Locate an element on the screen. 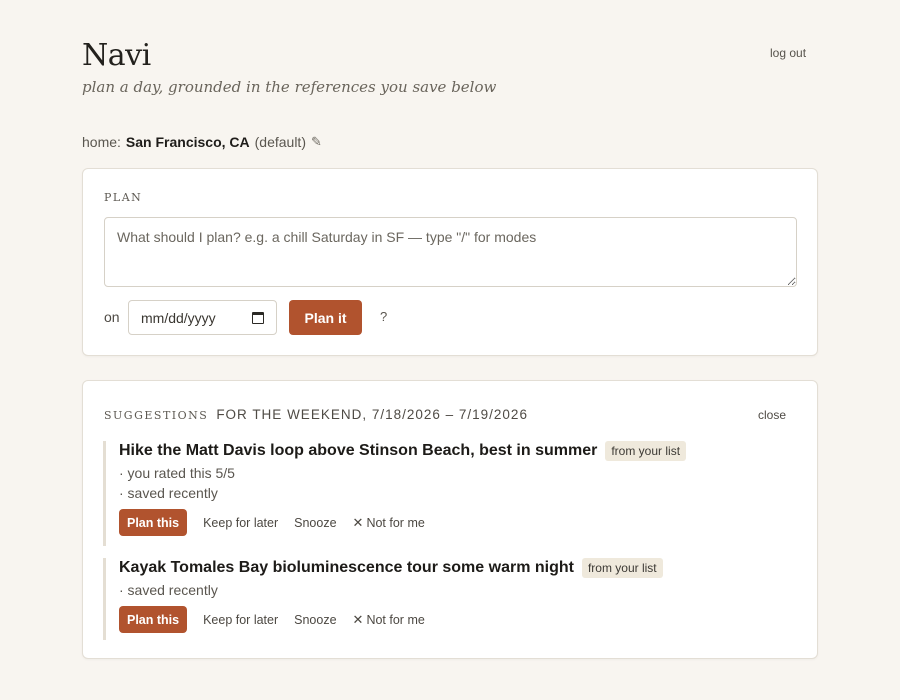 This screenshot has height=700, width=900. home-prefix: home: is located at coordinates (101, 142).